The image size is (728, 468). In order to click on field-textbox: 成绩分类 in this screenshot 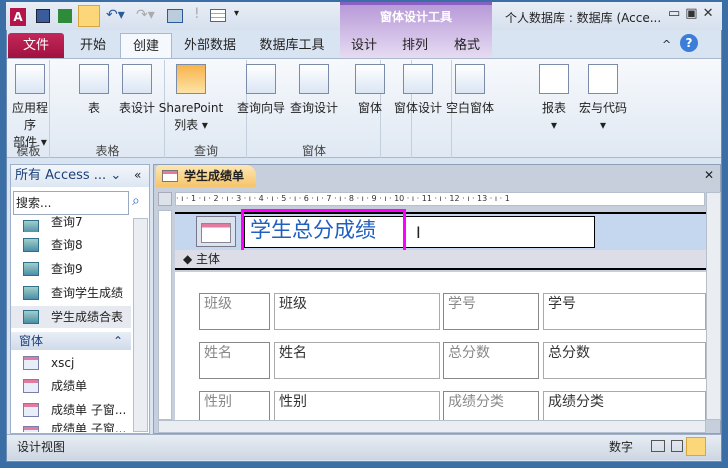, I will do `click(624, 405)`.